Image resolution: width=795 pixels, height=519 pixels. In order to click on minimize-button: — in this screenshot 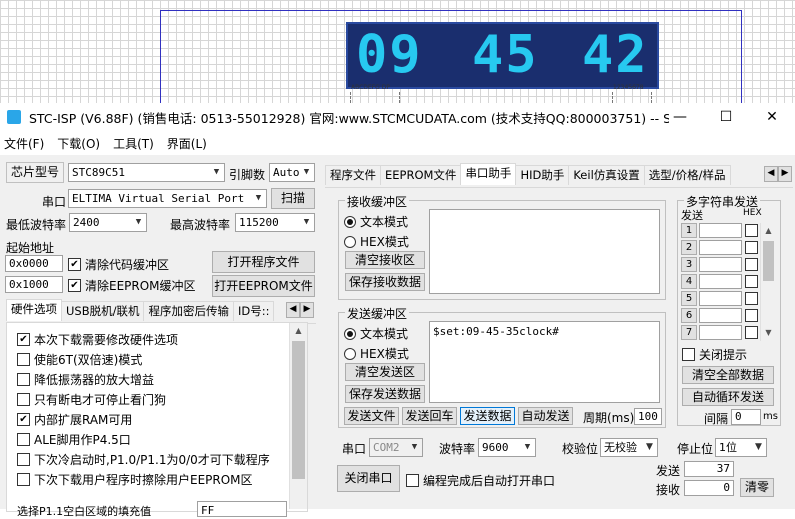, I will do `click(680, 117)`.